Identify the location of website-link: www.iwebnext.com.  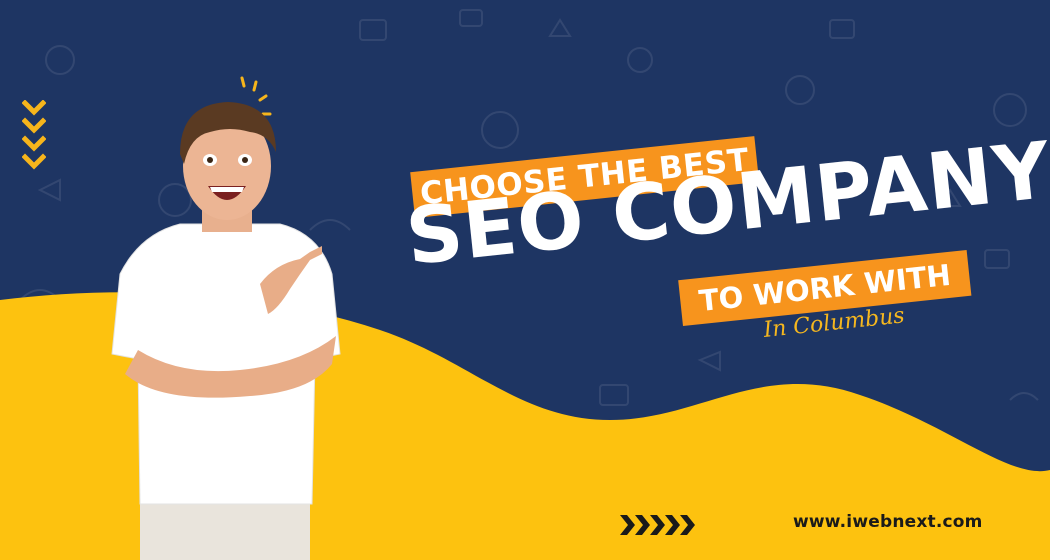
(888, 522).